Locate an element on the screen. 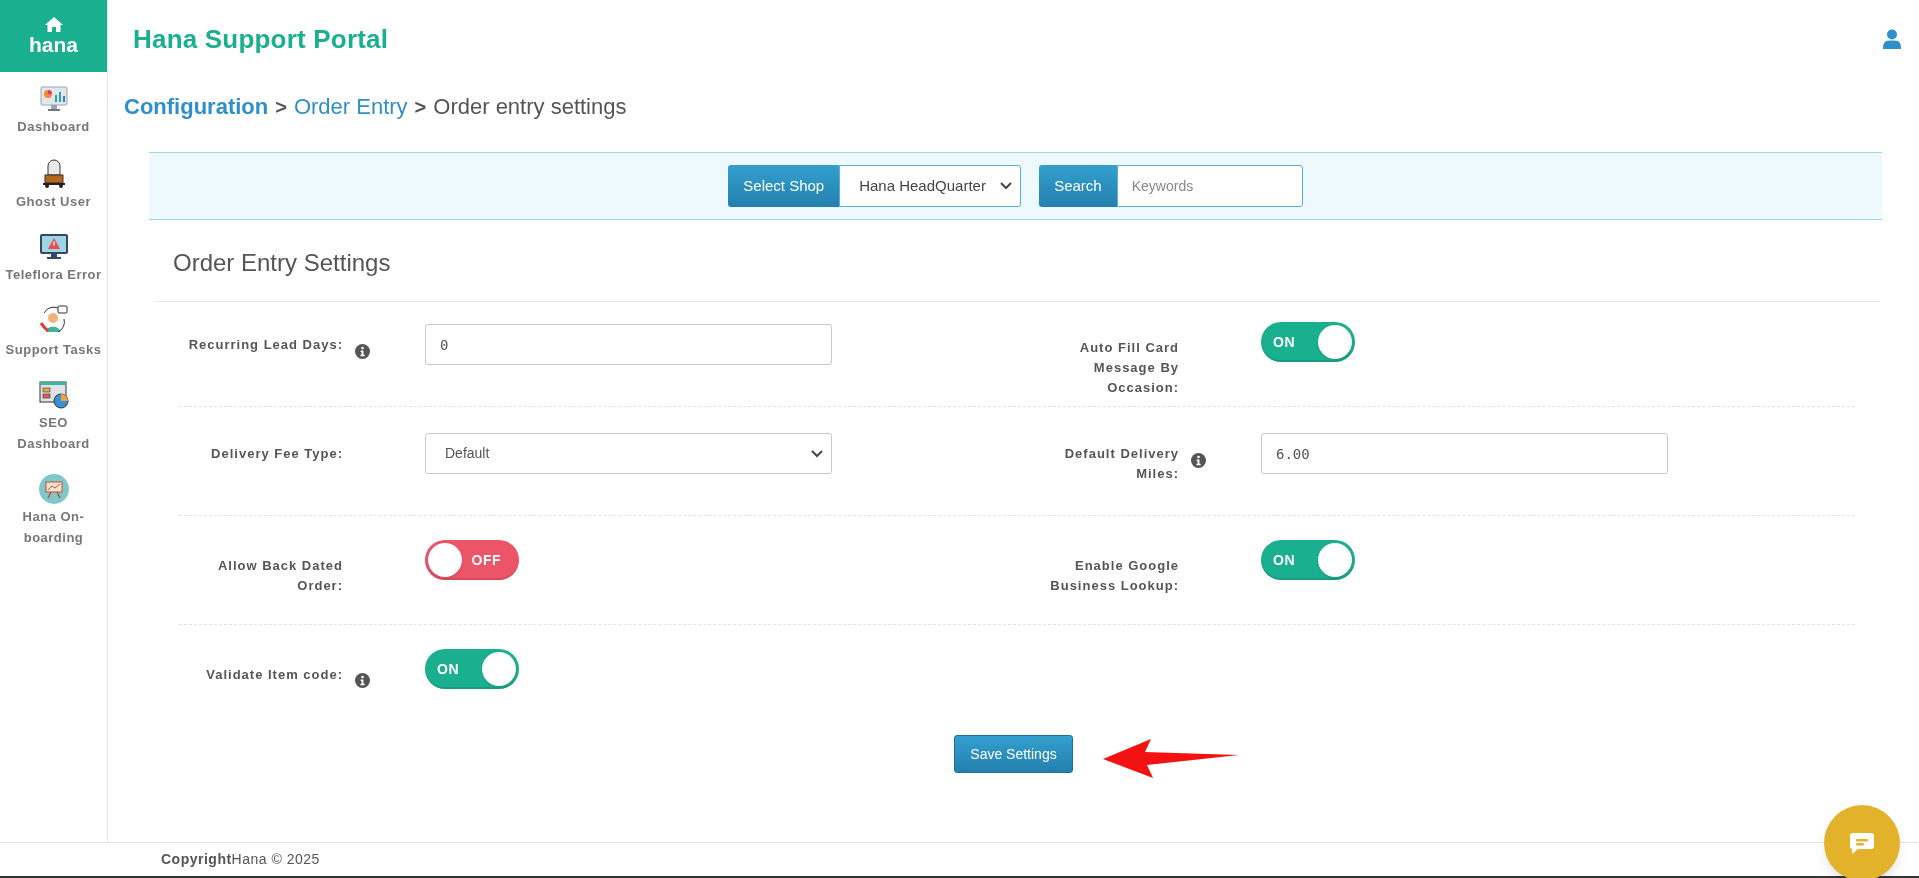 The height and width of the screenshot is (878, 1919). setting-label: Enable Google Business Lookup: is located at coordinates (1114, 576).